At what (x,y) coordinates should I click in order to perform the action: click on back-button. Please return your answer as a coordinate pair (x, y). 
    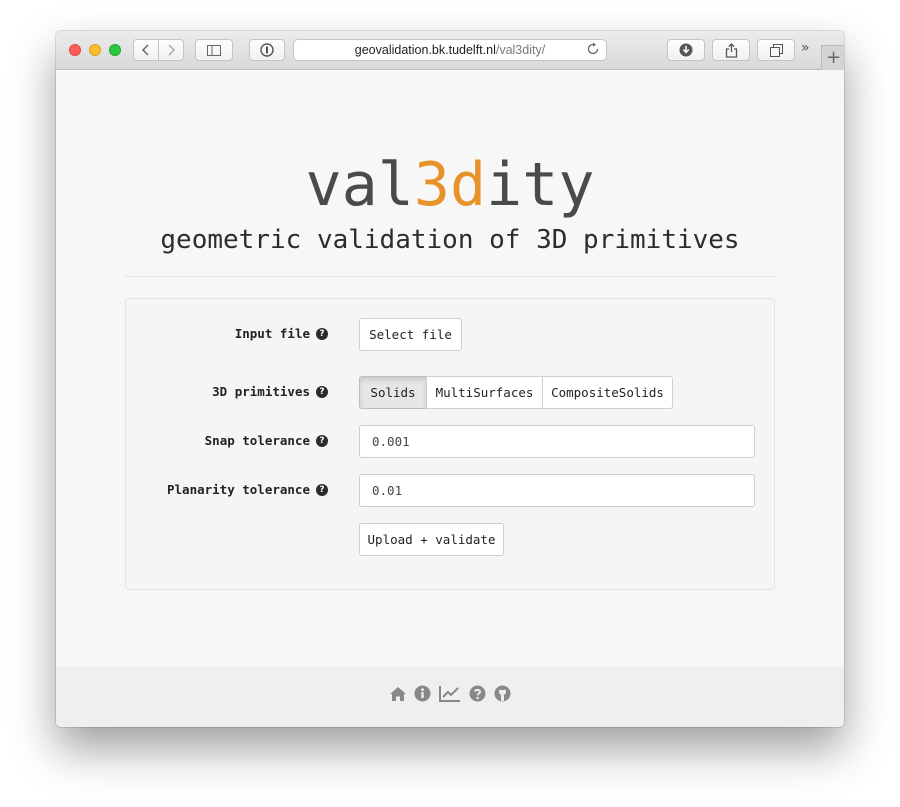
    Looking at the image, I should click on (146, 50).